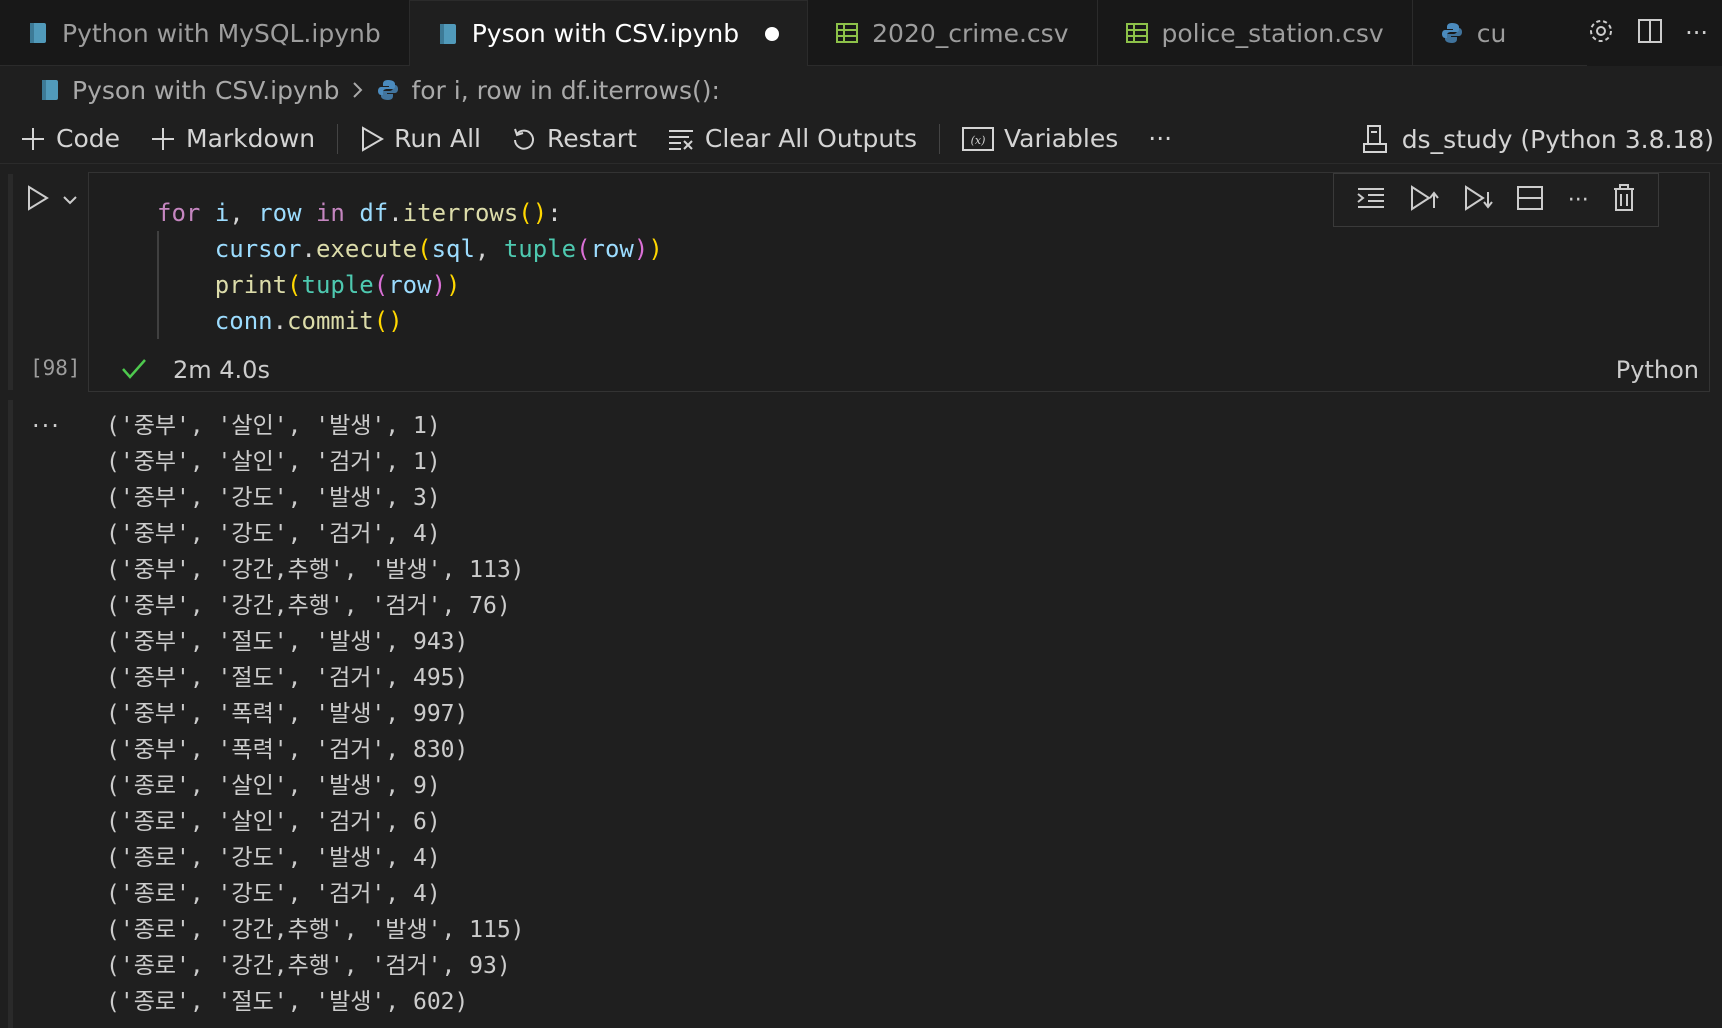 This screenshot has height=1028, width=1722. Describe the element at coordinates (273, 426) in the screenshot. I see `output-line: ('중부', '살인', '발생', 1)` at that location.